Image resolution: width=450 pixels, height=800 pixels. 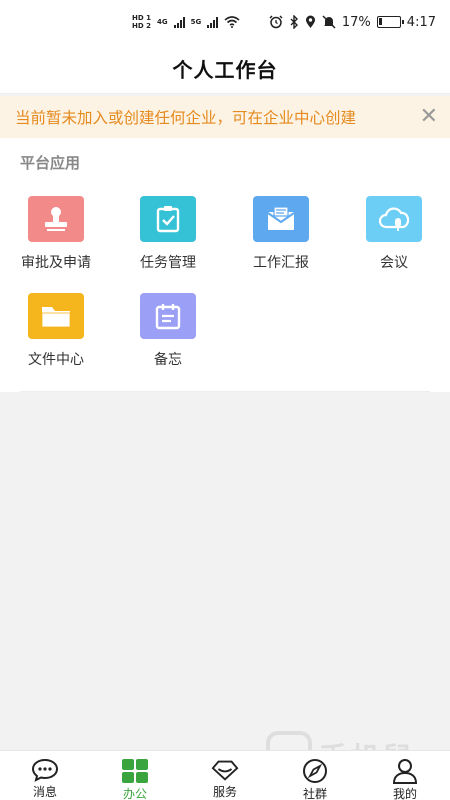 I want to click on app-task-management: 任务管理, so click(x=168, y=239).